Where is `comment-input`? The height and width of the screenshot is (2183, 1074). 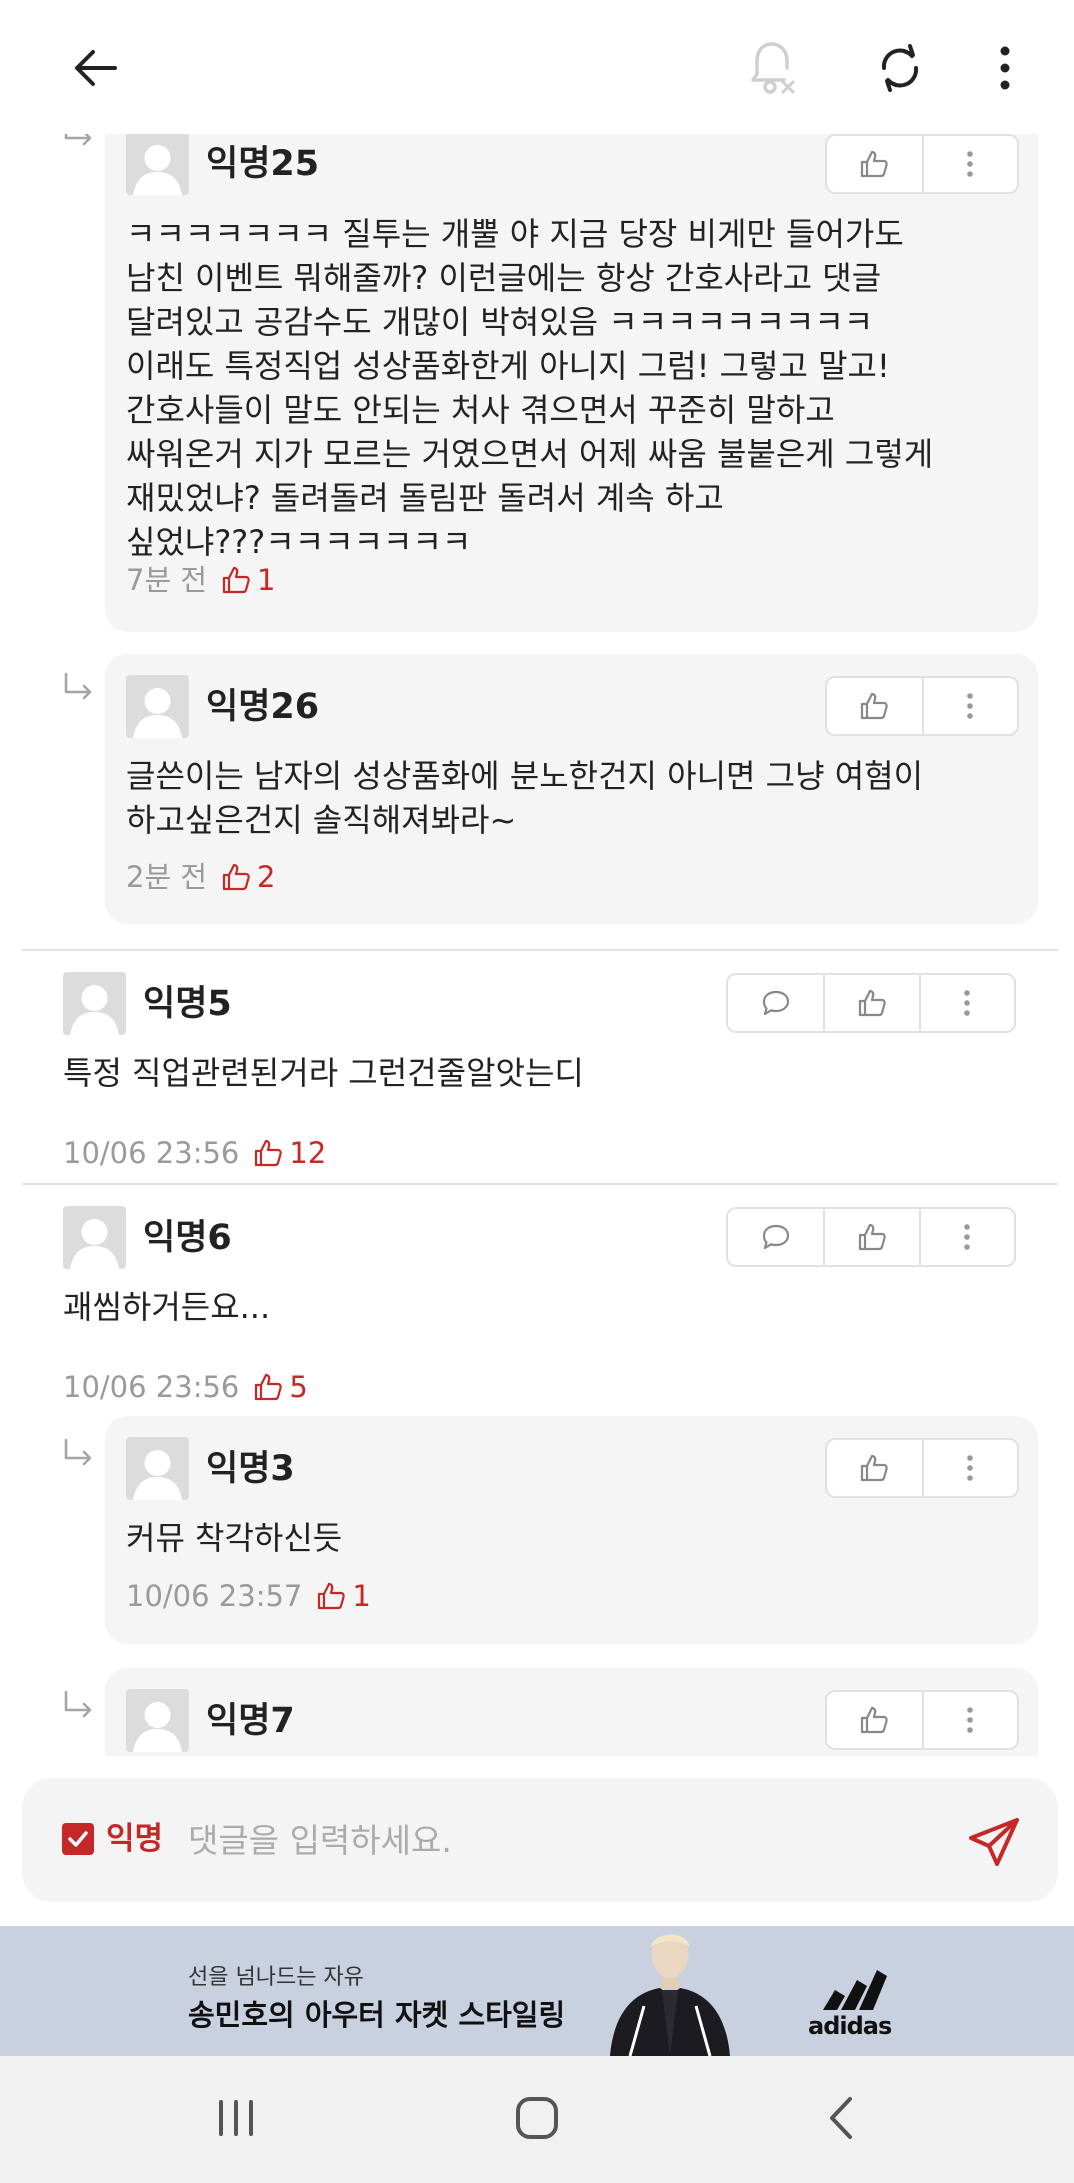
comment-input is located at coordinates (578, 1840).